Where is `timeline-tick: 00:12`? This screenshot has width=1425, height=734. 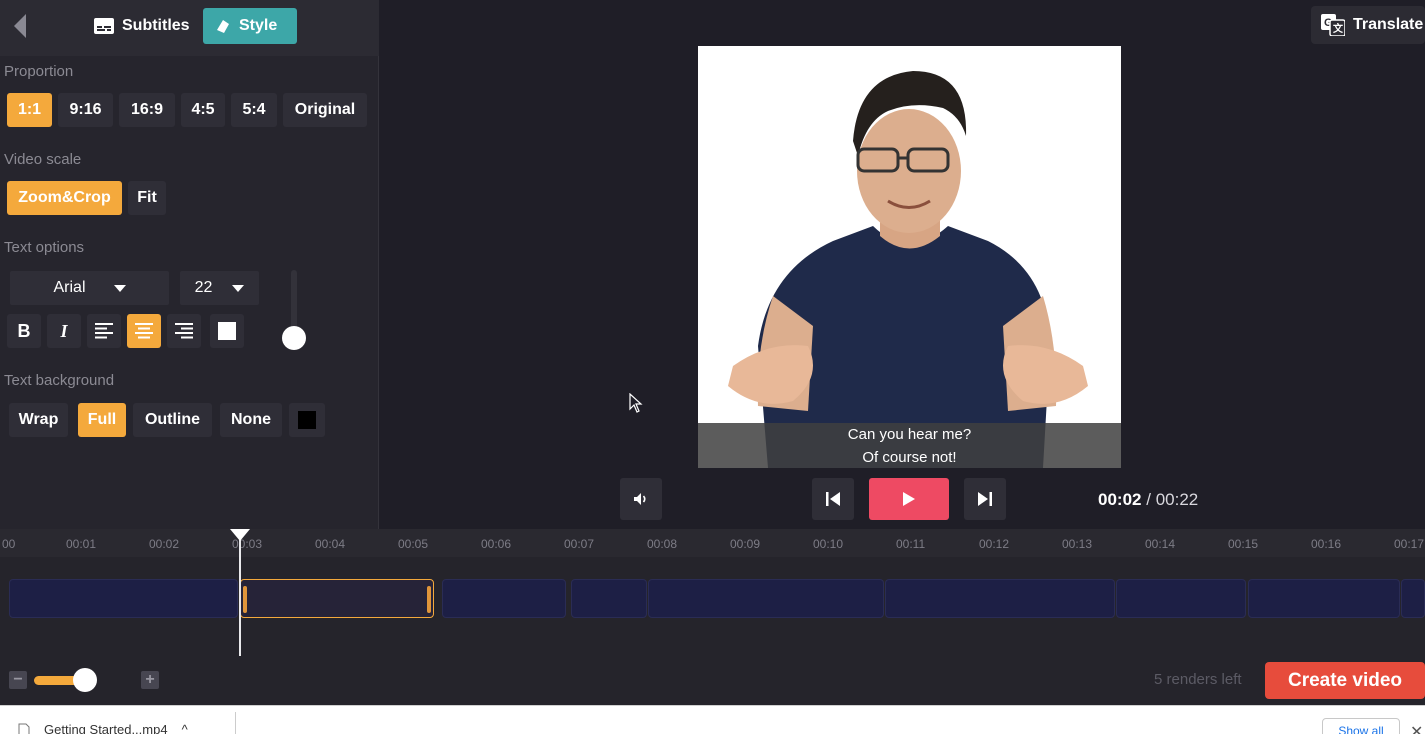 timeline-tick: 00:12 is located at coordinates (994, 544).